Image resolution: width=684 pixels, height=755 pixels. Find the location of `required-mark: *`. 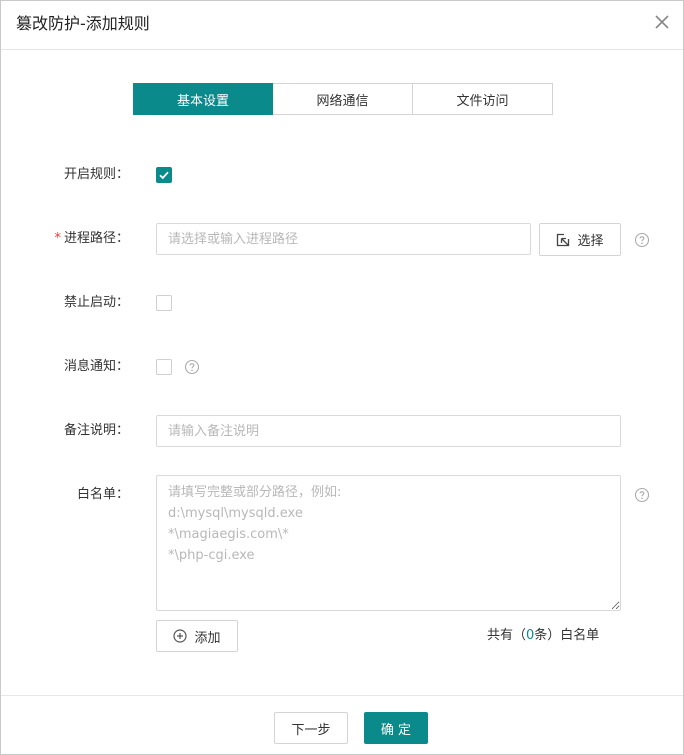

required-mark: * is located at coordinates (57, 238).